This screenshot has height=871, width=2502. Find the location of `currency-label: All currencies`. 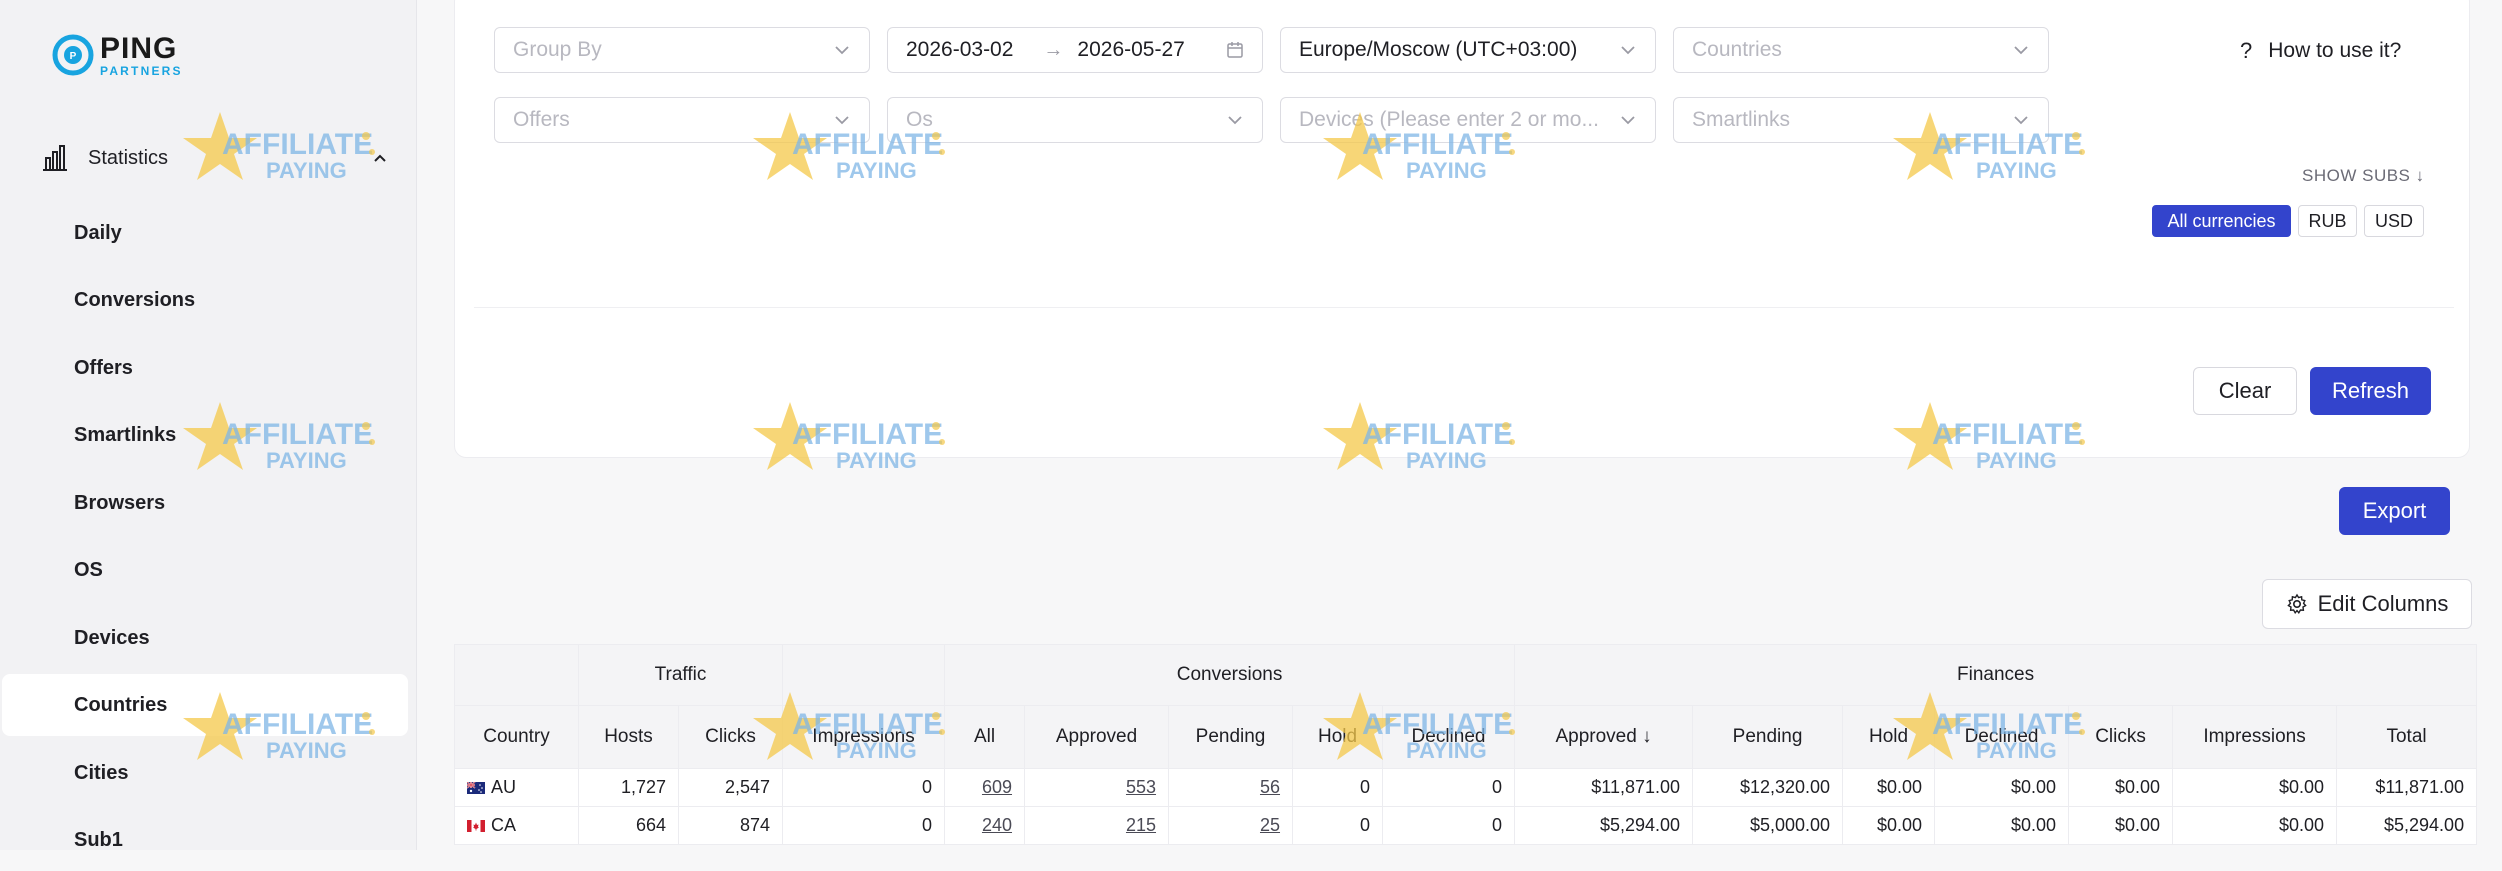

currency-label: All currencies is located at coordinates (2221, 220).